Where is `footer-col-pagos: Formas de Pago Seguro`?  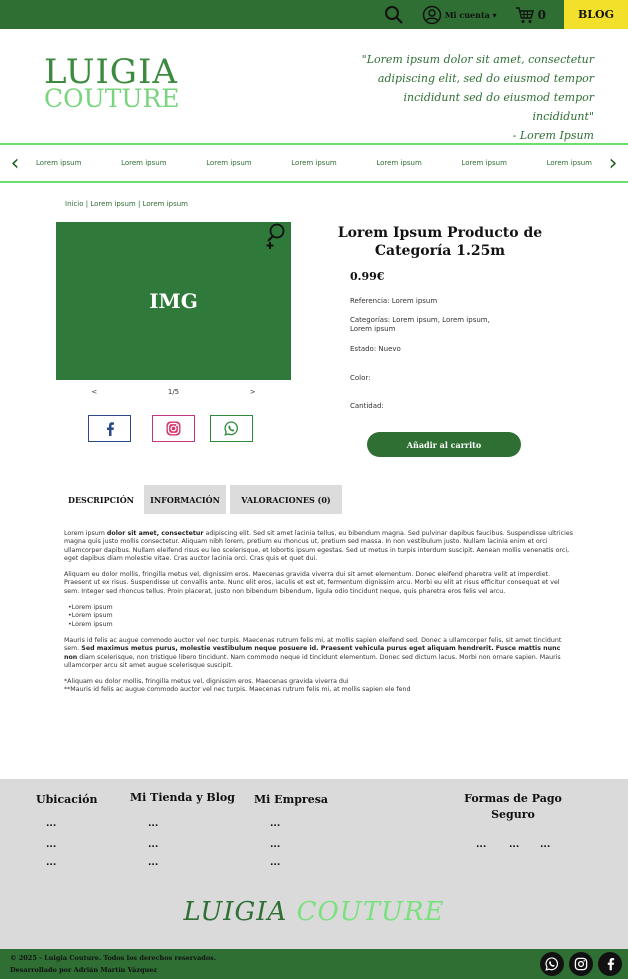 footer-col-pagos: Formas de Pago Seguro is located at coordinates (513, 807).